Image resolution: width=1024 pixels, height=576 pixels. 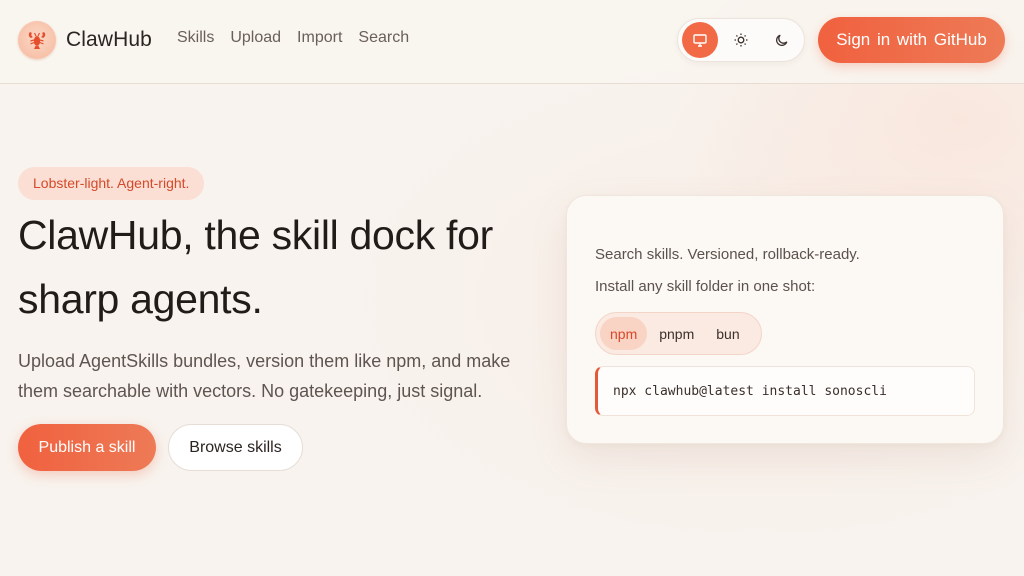 I want to click on lobster-logo-icon, so click(x=37, y=40).